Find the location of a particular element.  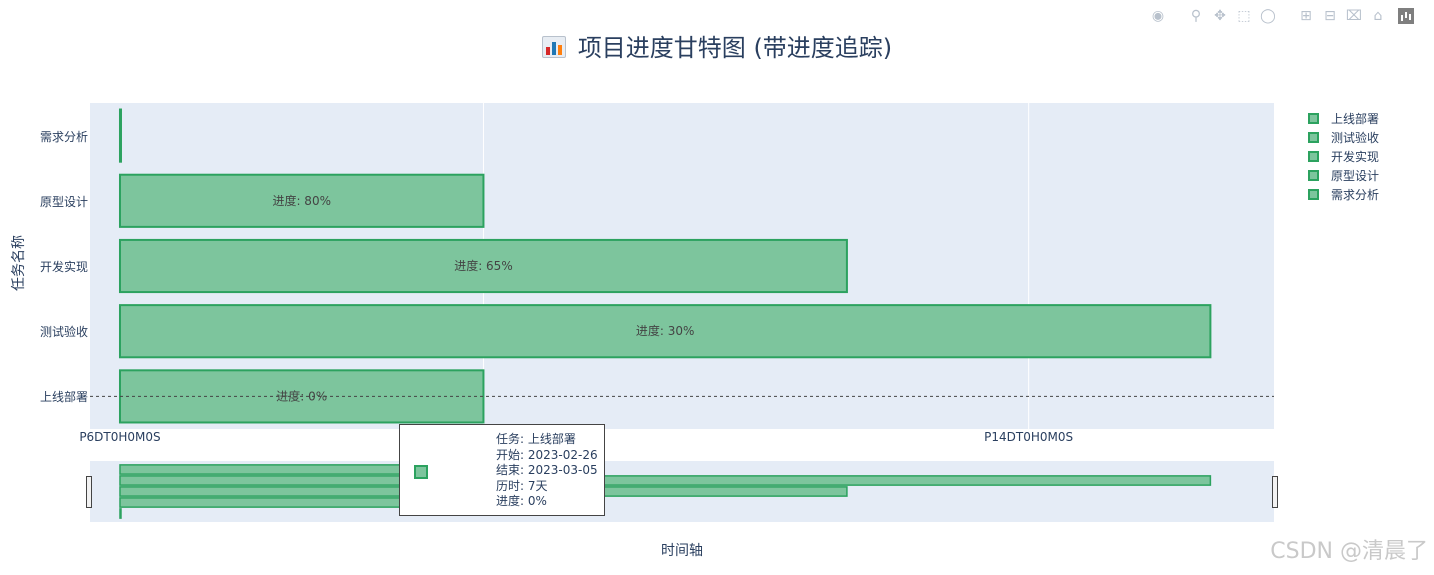

tooltip-progress: 进度: 0% is located at coordinates (521, 501).